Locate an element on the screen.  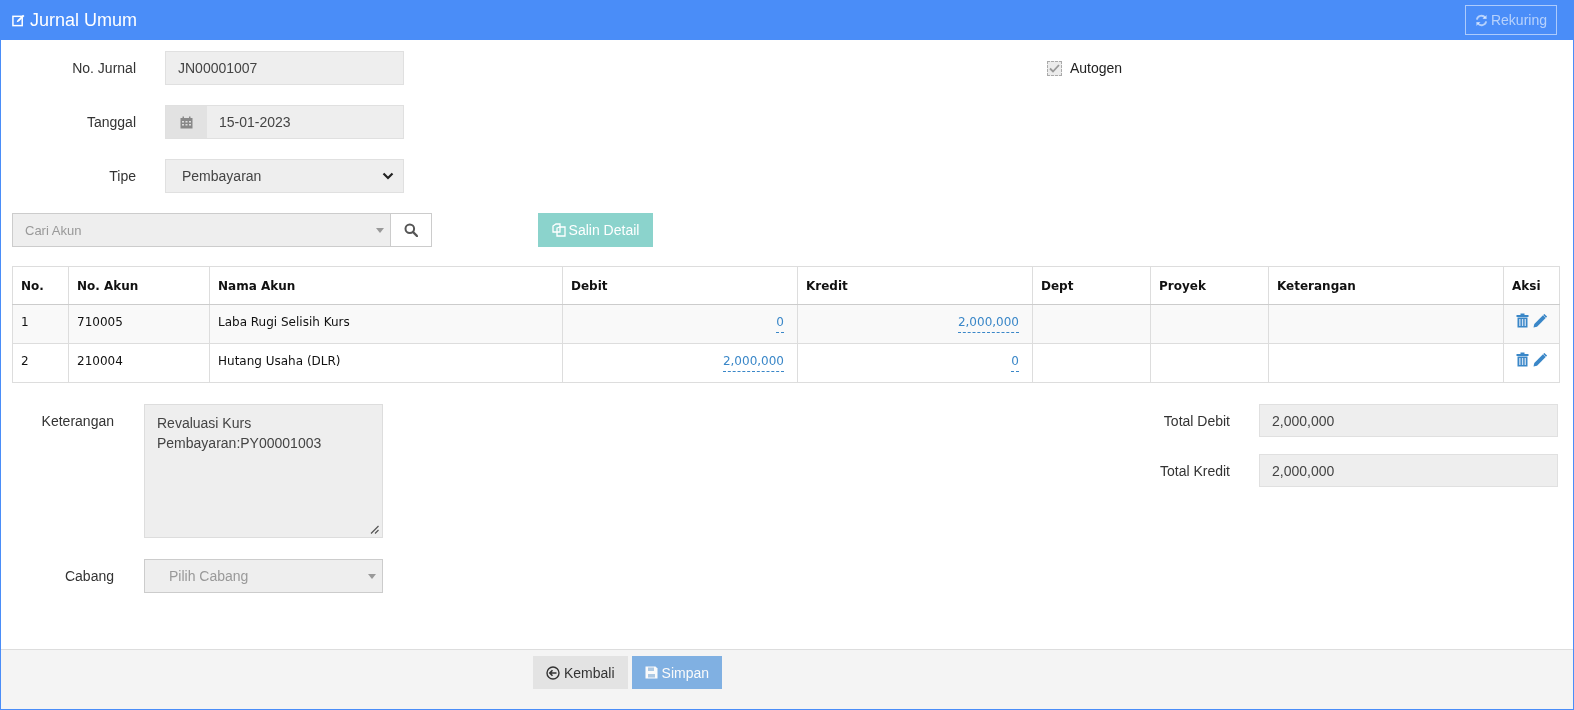
search-button is located at coordinates (411, 230).